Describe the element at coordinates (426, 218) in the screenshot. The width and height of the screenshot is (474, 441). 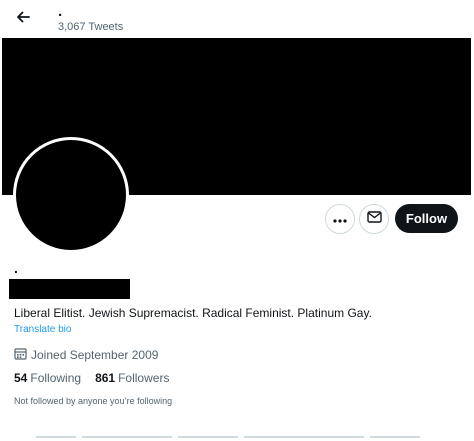
I see `follow-button: Follow` at that location.